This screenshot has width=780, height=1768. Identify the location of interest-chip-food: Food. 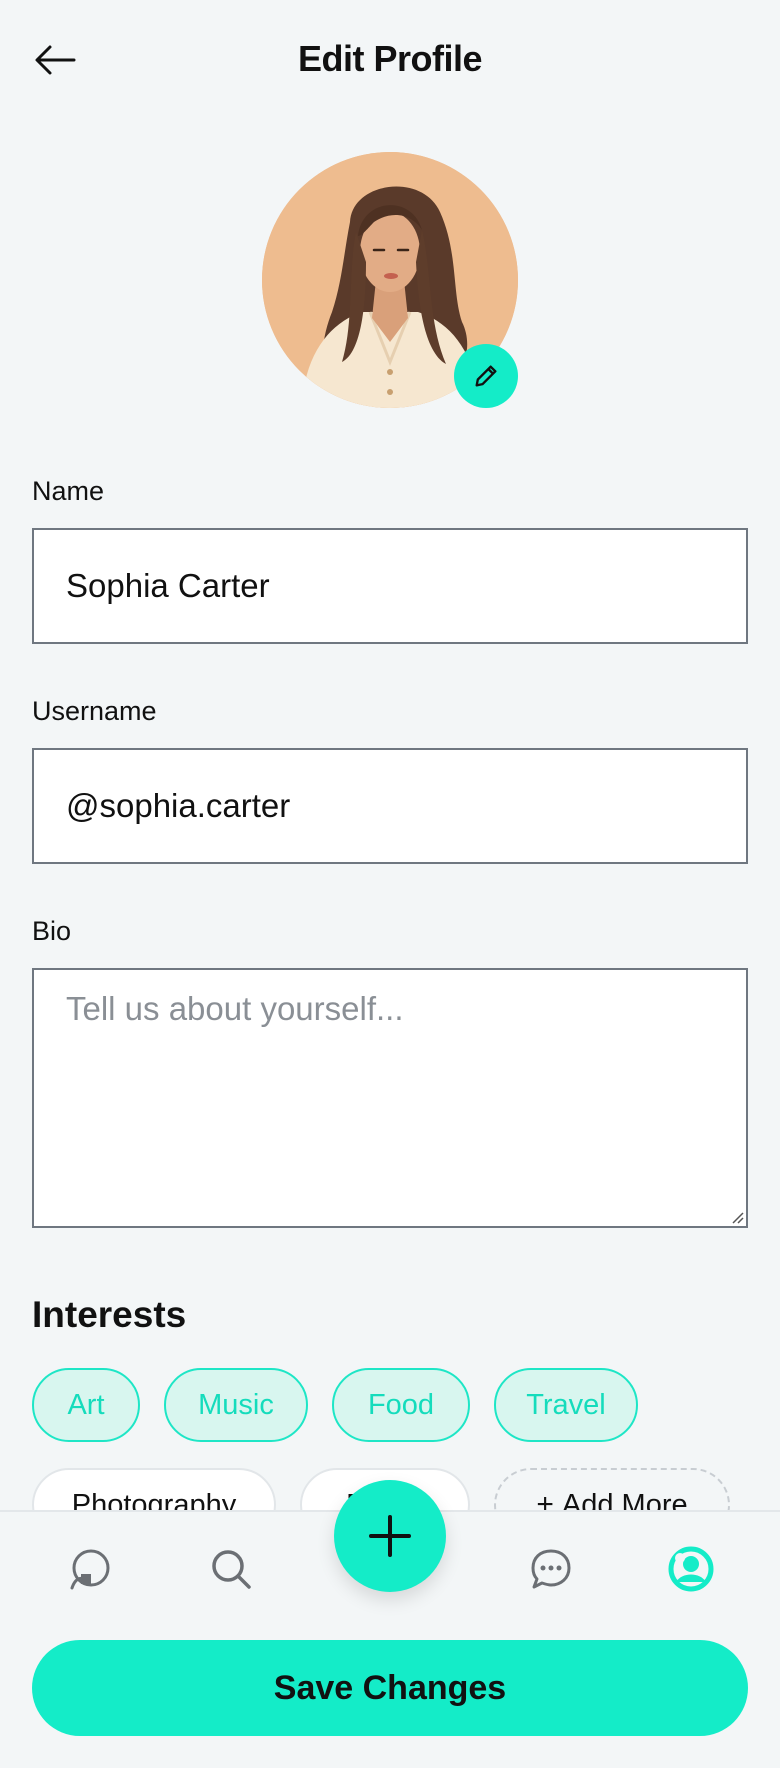
(401, 1405).